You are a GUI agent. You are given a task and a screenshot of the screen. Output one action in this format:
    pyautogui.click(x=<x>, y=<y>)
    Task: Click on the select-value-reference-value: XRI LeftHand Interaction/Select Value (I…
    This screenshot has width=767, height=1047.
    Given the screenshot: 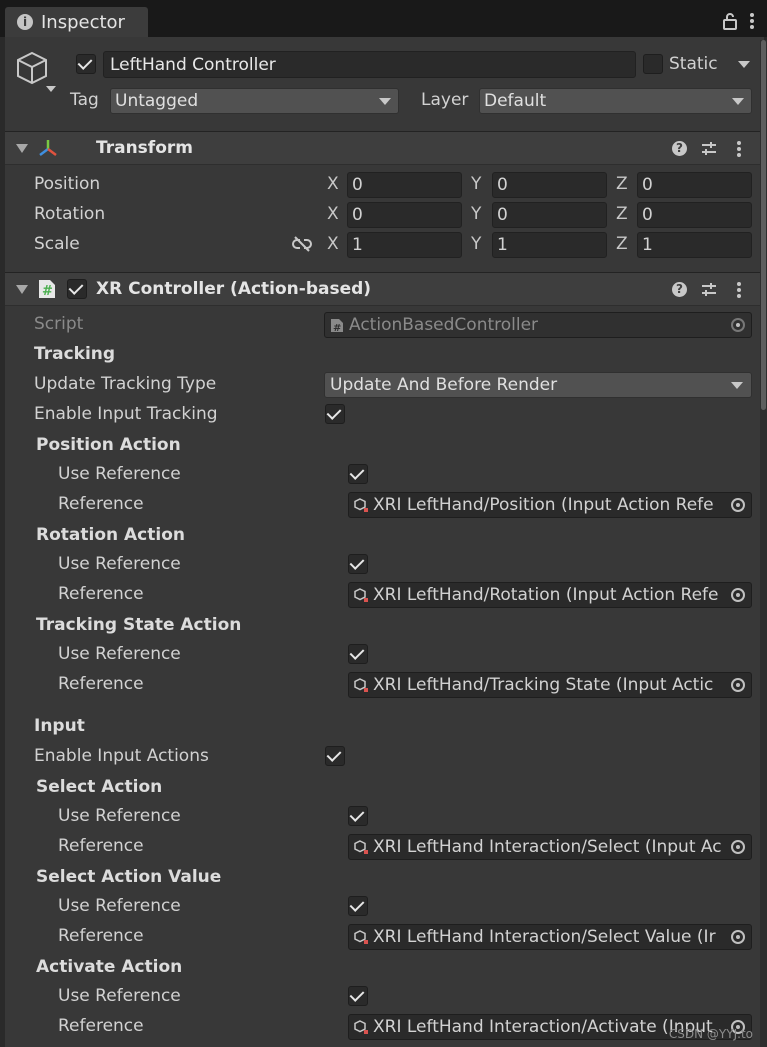 What is the action you would take?
    pyautogui.click(x=544, y=937)
    